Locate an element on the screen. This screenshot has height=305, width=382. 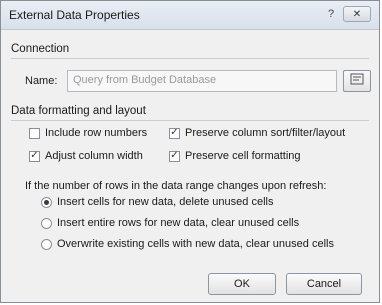
connection-section-label: Connection is located at coordinates (40, 49).